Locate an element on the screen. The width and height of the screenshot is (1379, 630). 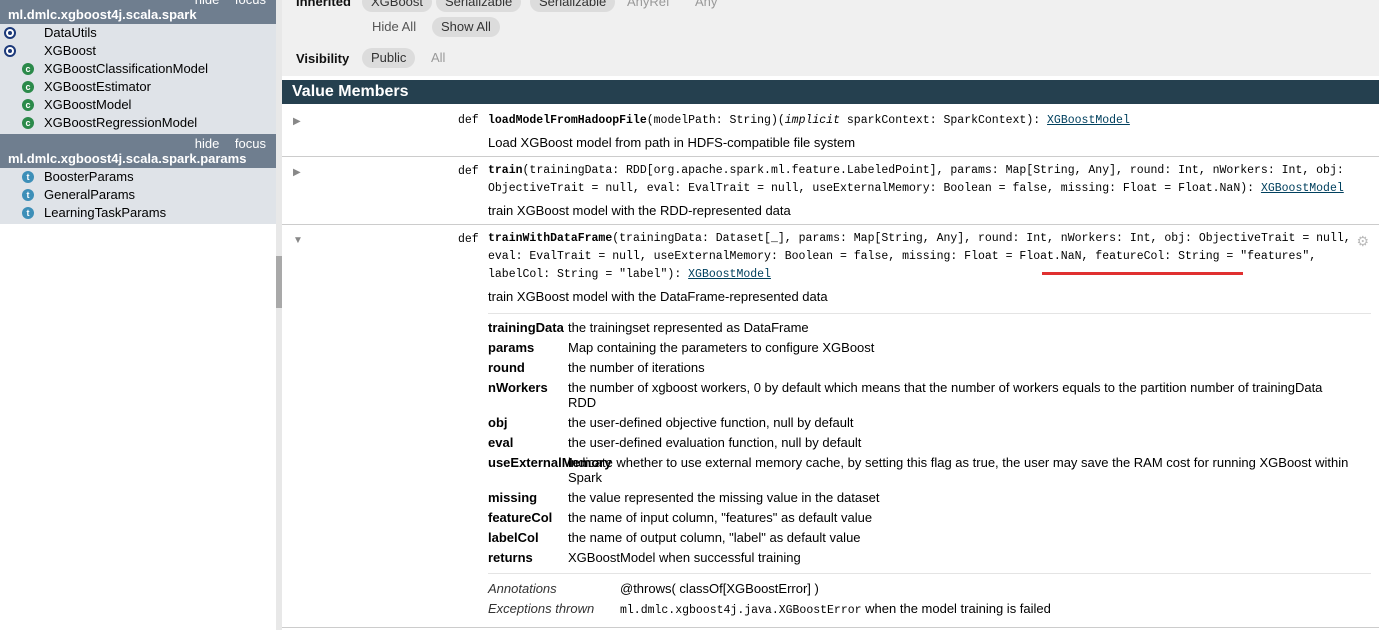
param-name: returns is located at coordinates (510, 557).